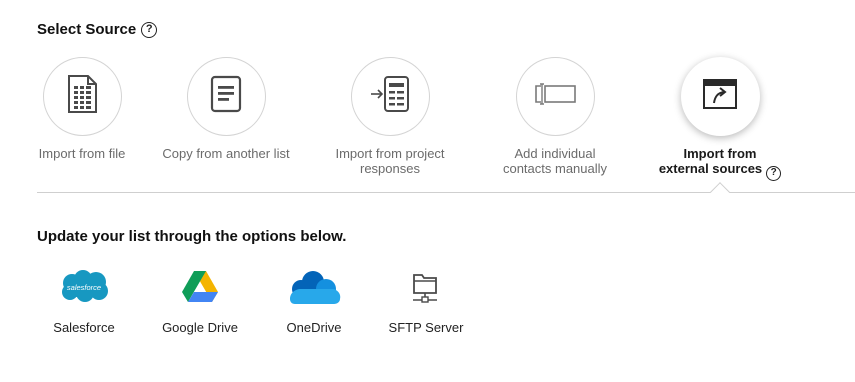 This screenshot has height=382, width=855. Describe the element at coordinates (82, 153) in the screenshot. I see `source-label: Import from file` at that location.